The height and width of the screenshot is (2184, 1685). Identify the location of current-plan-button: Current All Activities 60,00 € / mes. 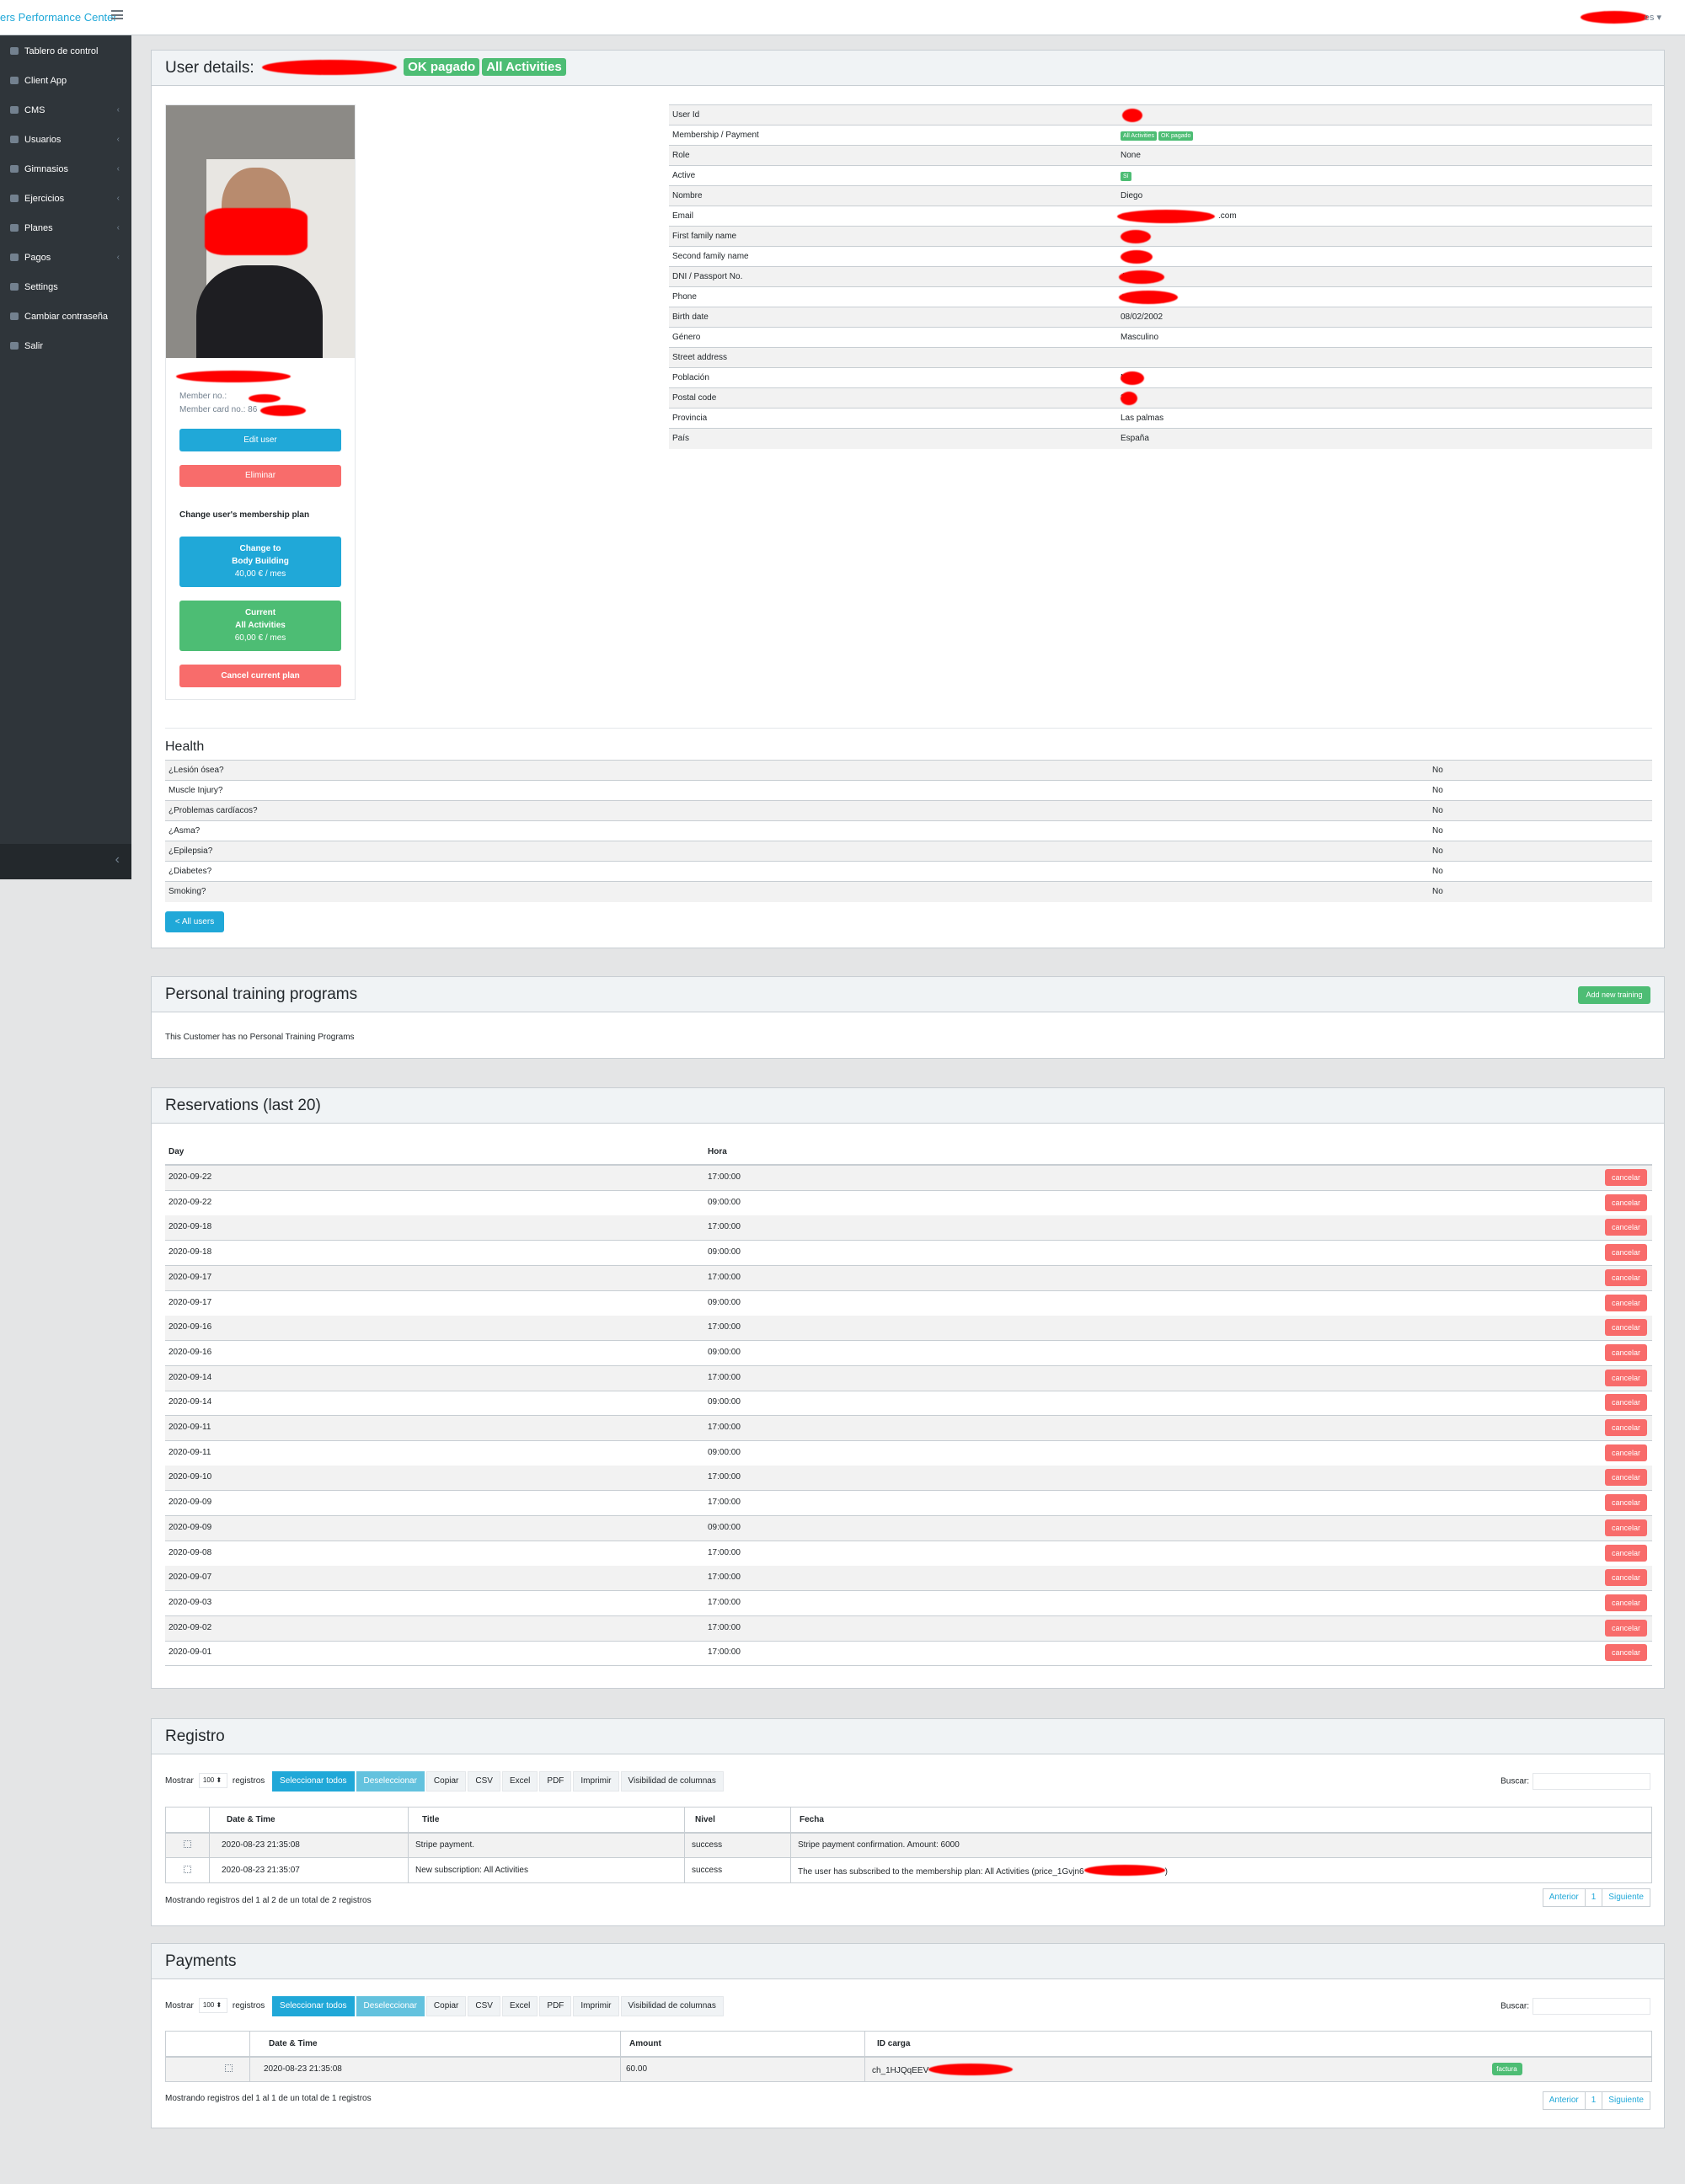
(260, 626).